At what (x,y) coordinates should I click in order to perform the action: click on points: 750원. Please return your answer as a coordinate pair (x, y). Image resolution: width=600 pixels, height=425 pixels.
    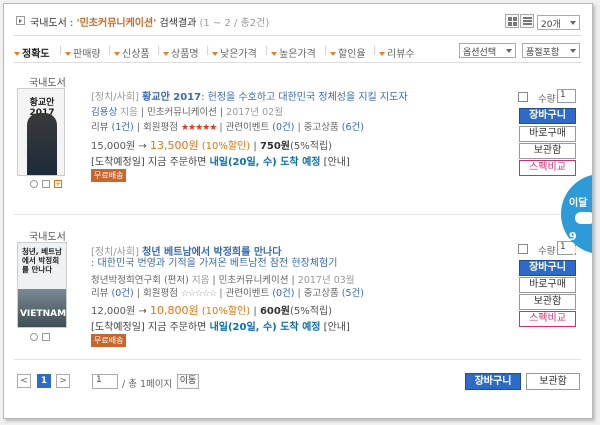
    Looking at the image, I should click on (275, 146).